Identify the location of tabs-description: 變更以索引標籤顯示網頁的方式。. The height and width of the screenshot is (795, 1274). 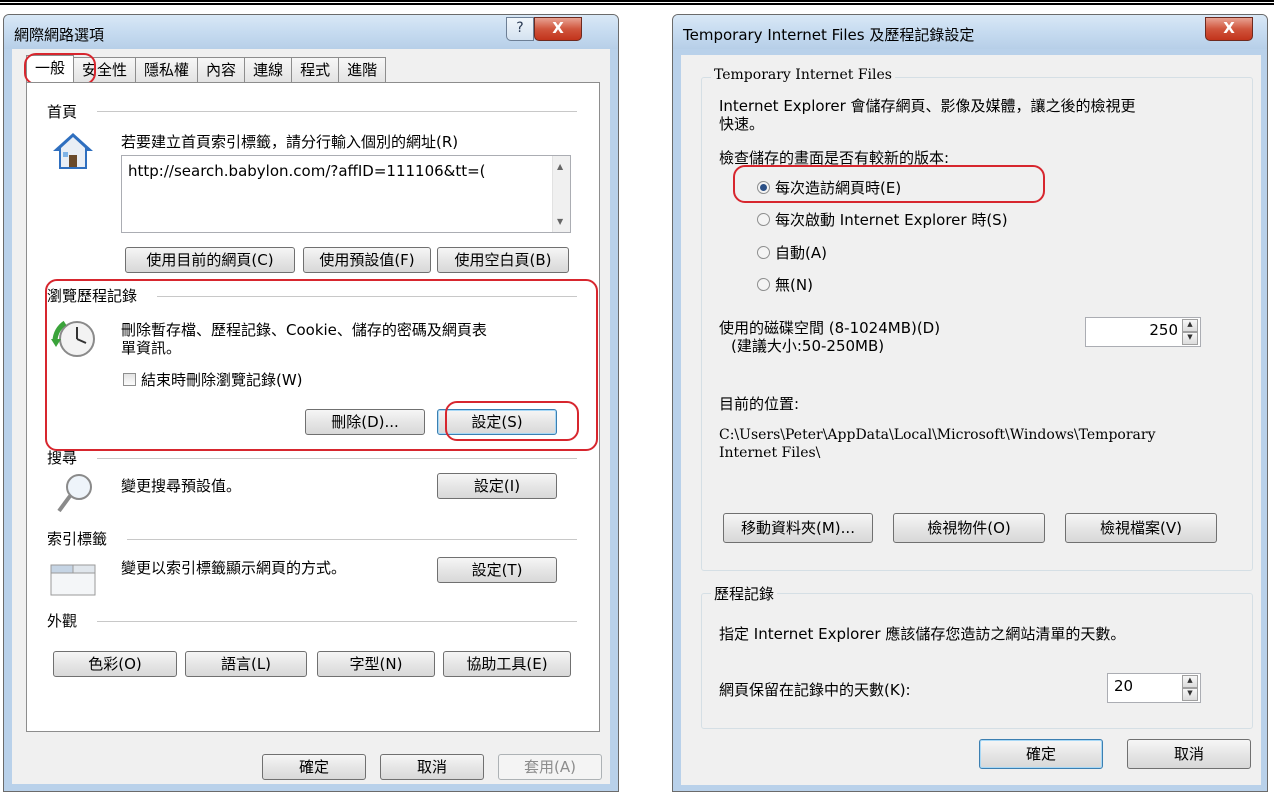
(234, 568).